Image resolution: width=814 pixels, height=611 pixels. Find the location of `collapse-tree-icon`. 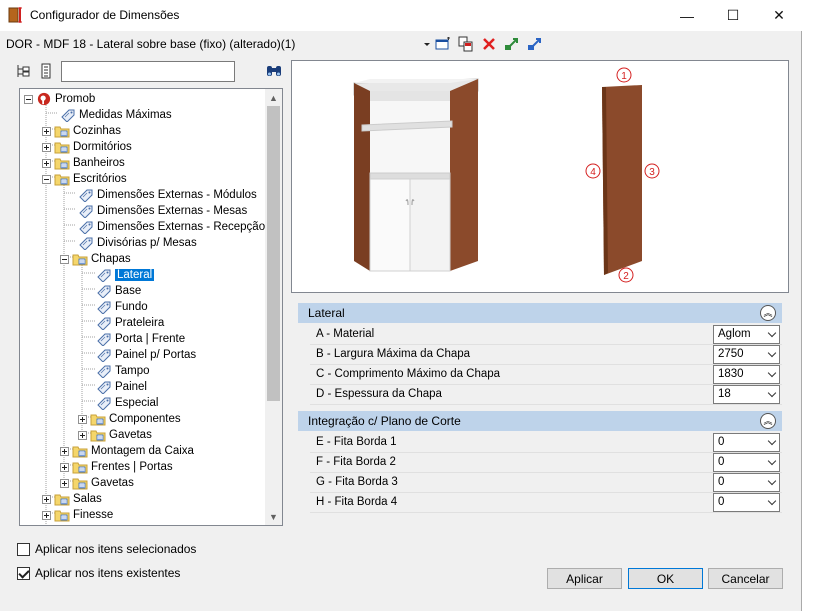

collapse-tree-icon is located at coordinates (46, 71).